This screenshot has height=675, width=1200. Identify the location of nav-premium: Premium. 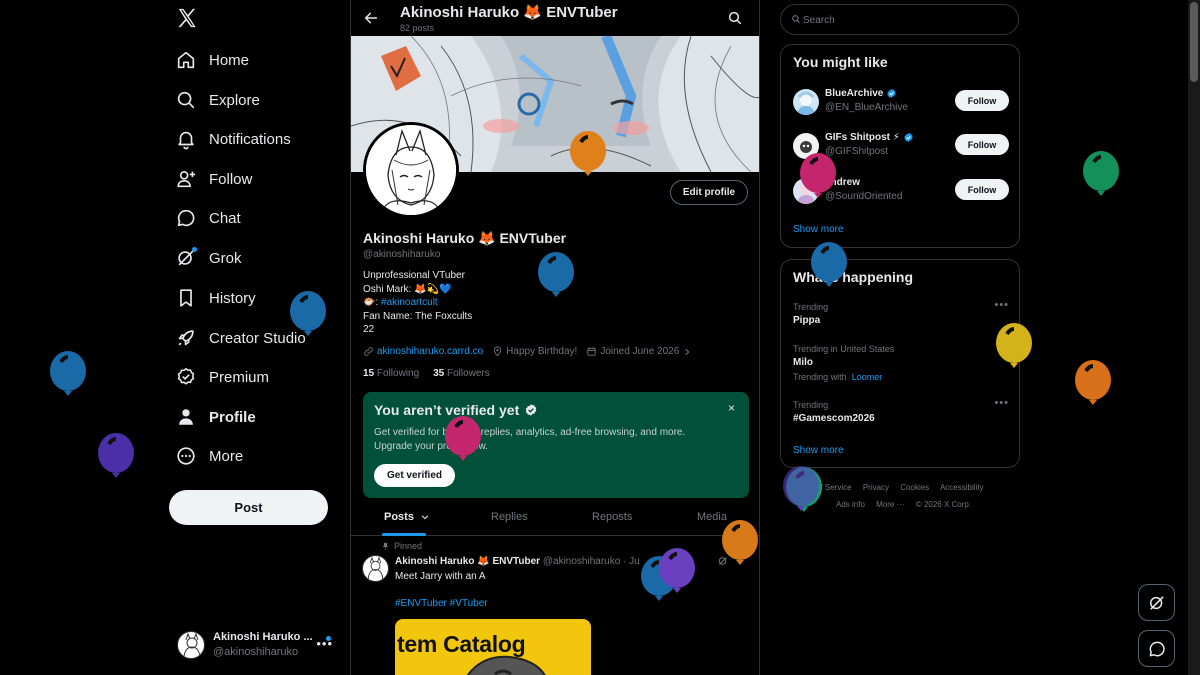
(222, 377).